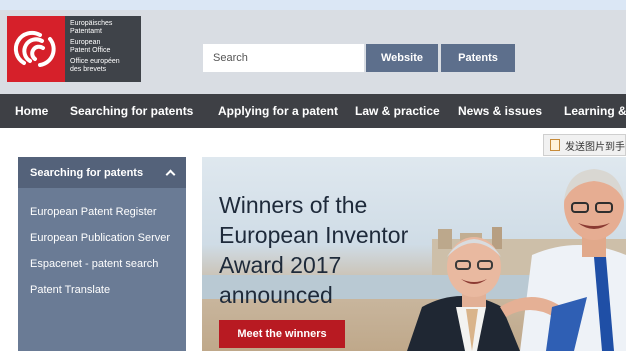  I want to click on translate-to-phone-button: 发送图片到手机, so click(584, 145).